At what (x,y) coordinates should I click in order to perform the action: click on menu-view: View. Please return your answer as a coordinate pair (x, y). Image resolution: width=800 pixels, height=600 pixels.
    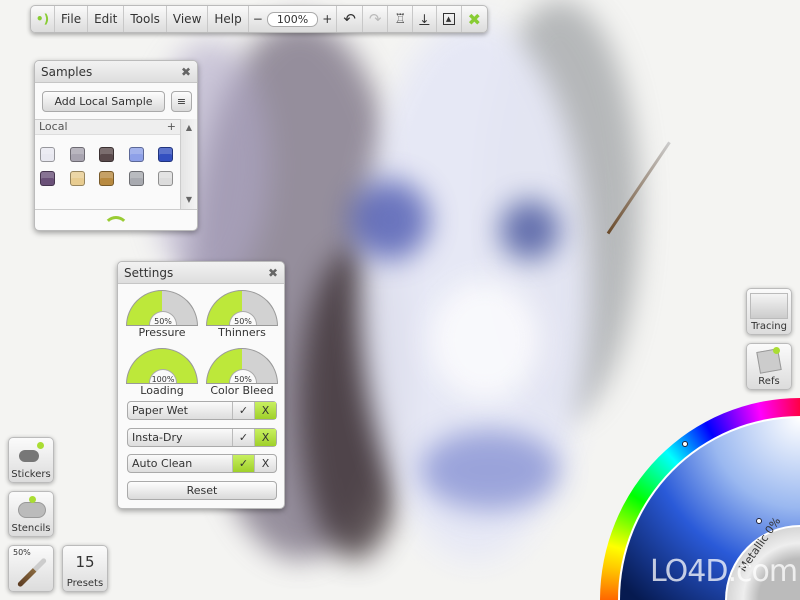
    Looking at the image, I should click on (188, 19).